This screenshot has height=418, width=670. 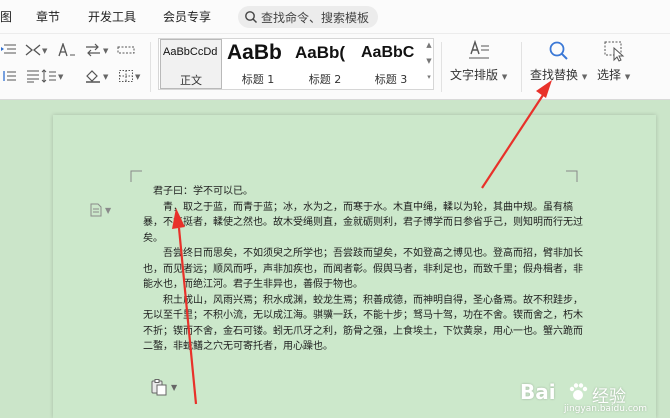 I want to click on paste-options-button: ▼, so click(x=163, y=387).